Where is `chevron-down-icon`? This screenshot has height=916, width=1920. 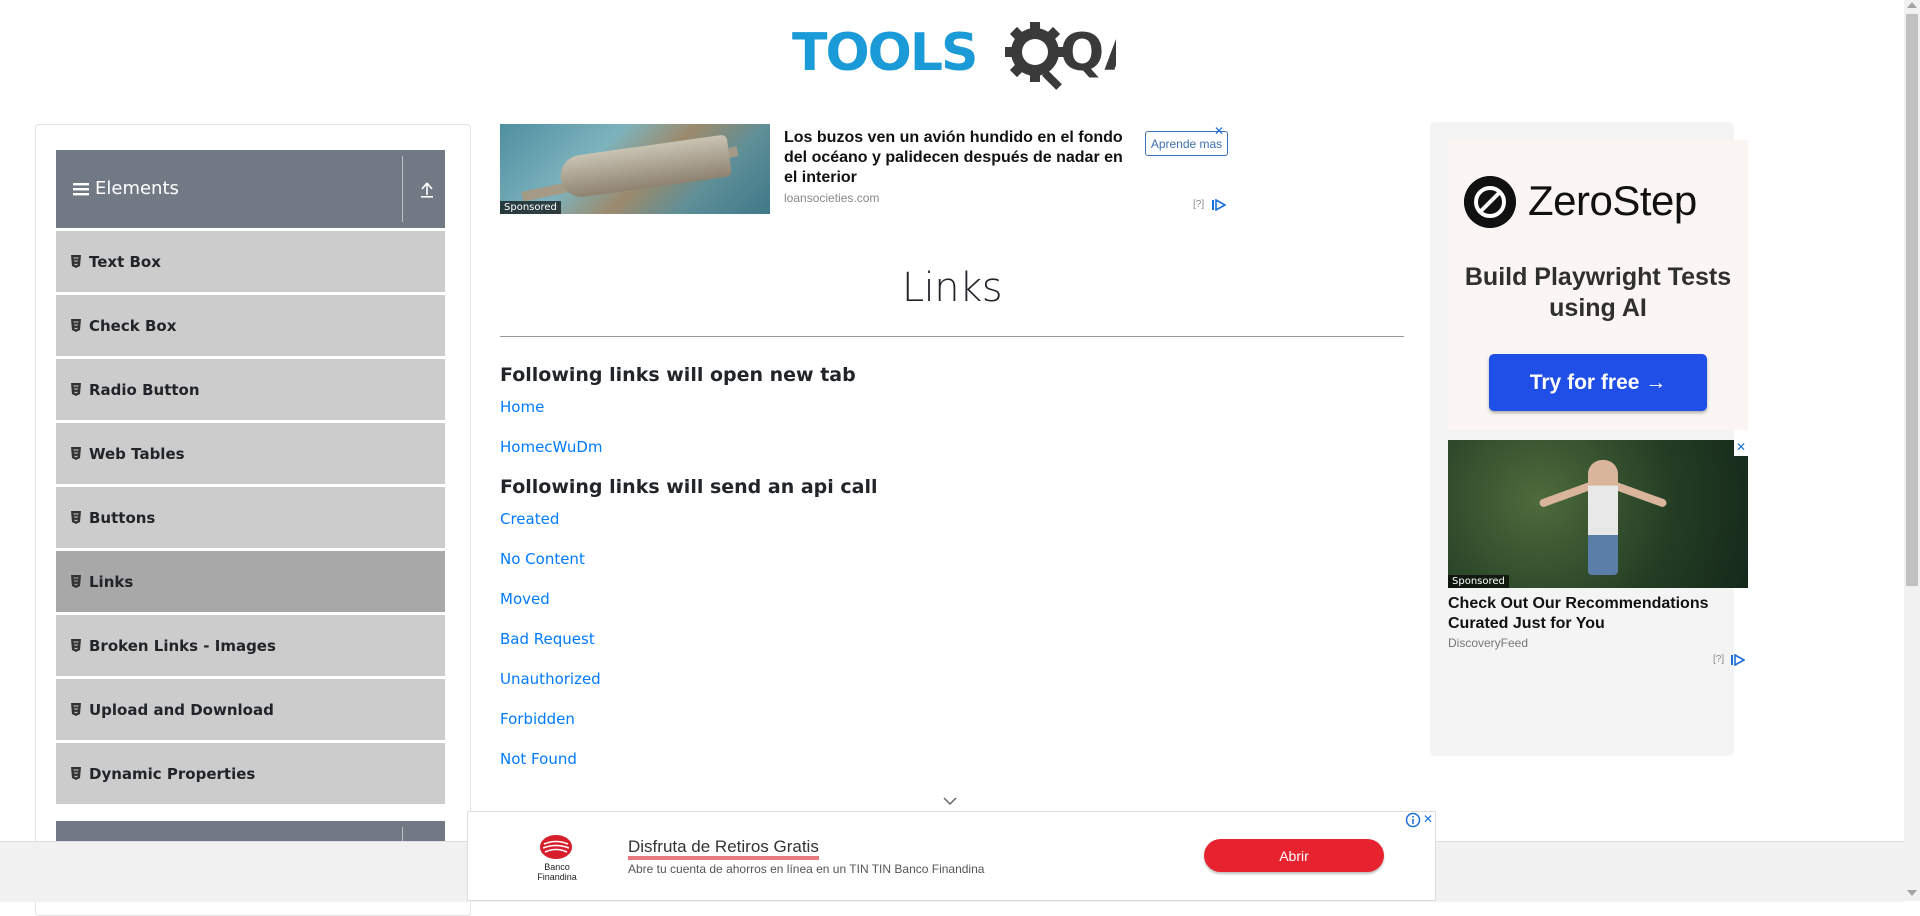
chevron-down-icon is located at coordinates (950, 801).